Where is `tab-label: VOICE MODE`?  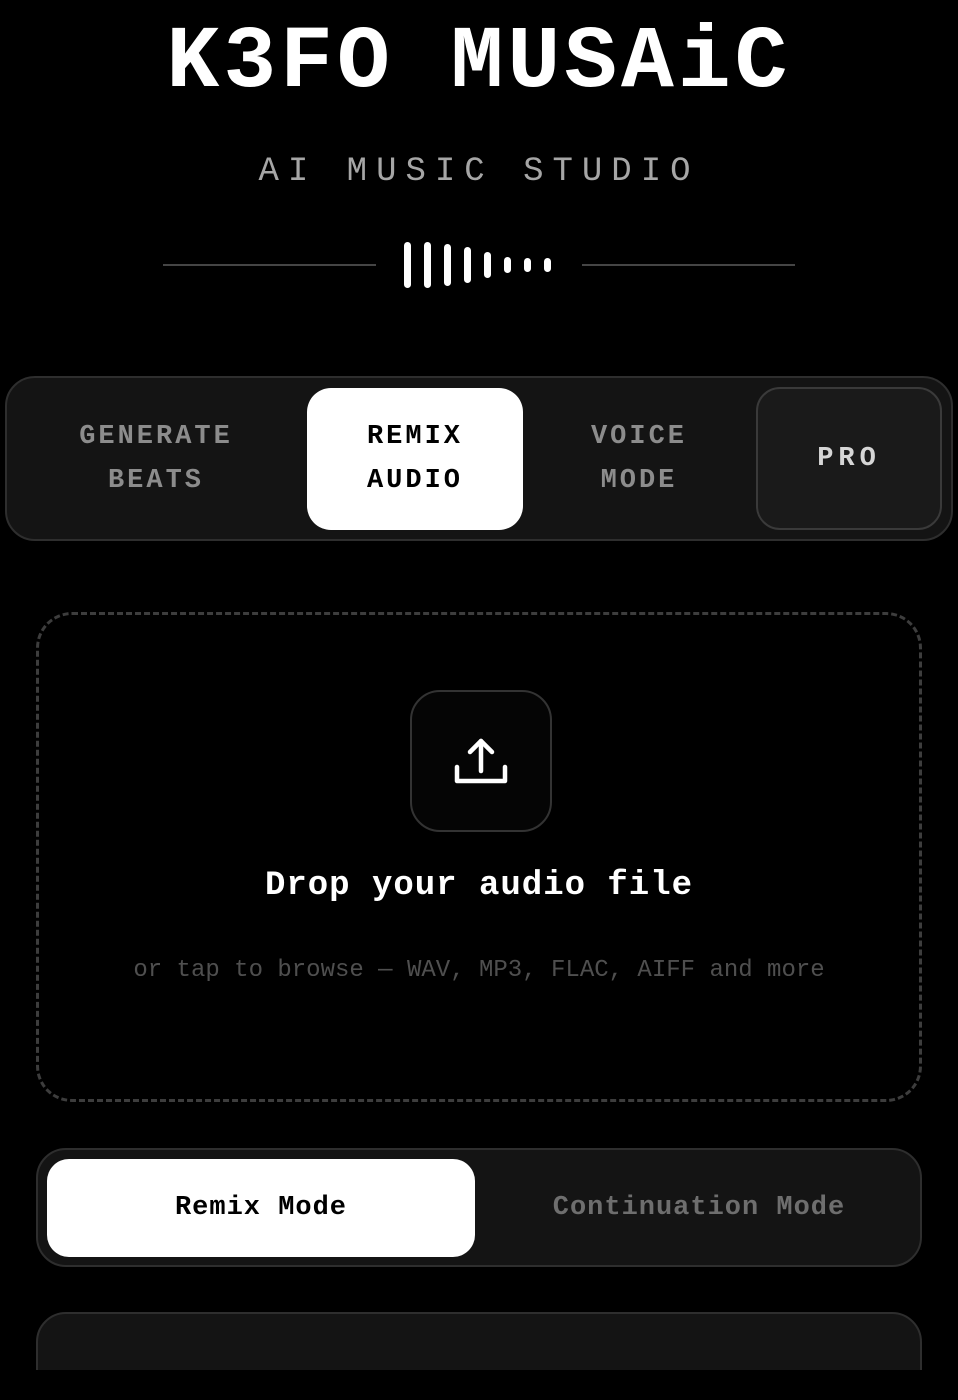
tab-label: VOICE MODE is located at coordinates (639, 459).